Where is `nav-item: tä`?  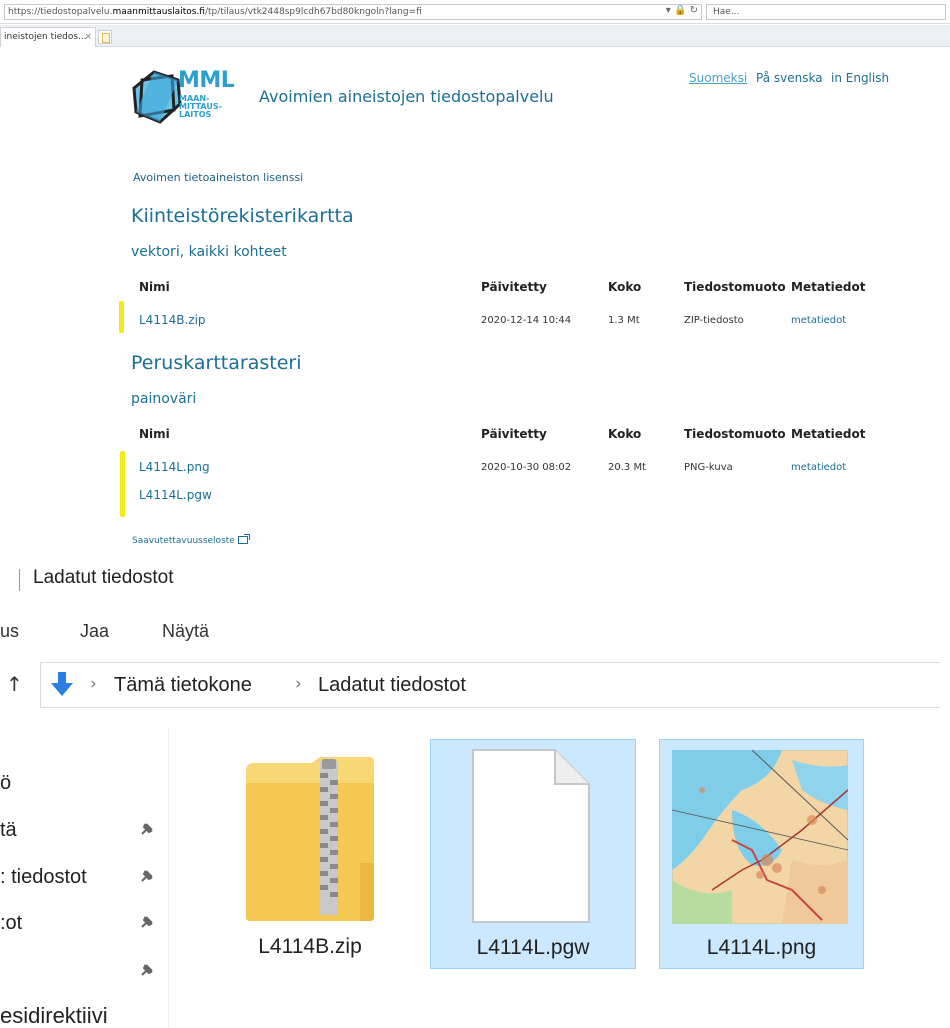 nav-item: tä is located at coordinates (8, 830).